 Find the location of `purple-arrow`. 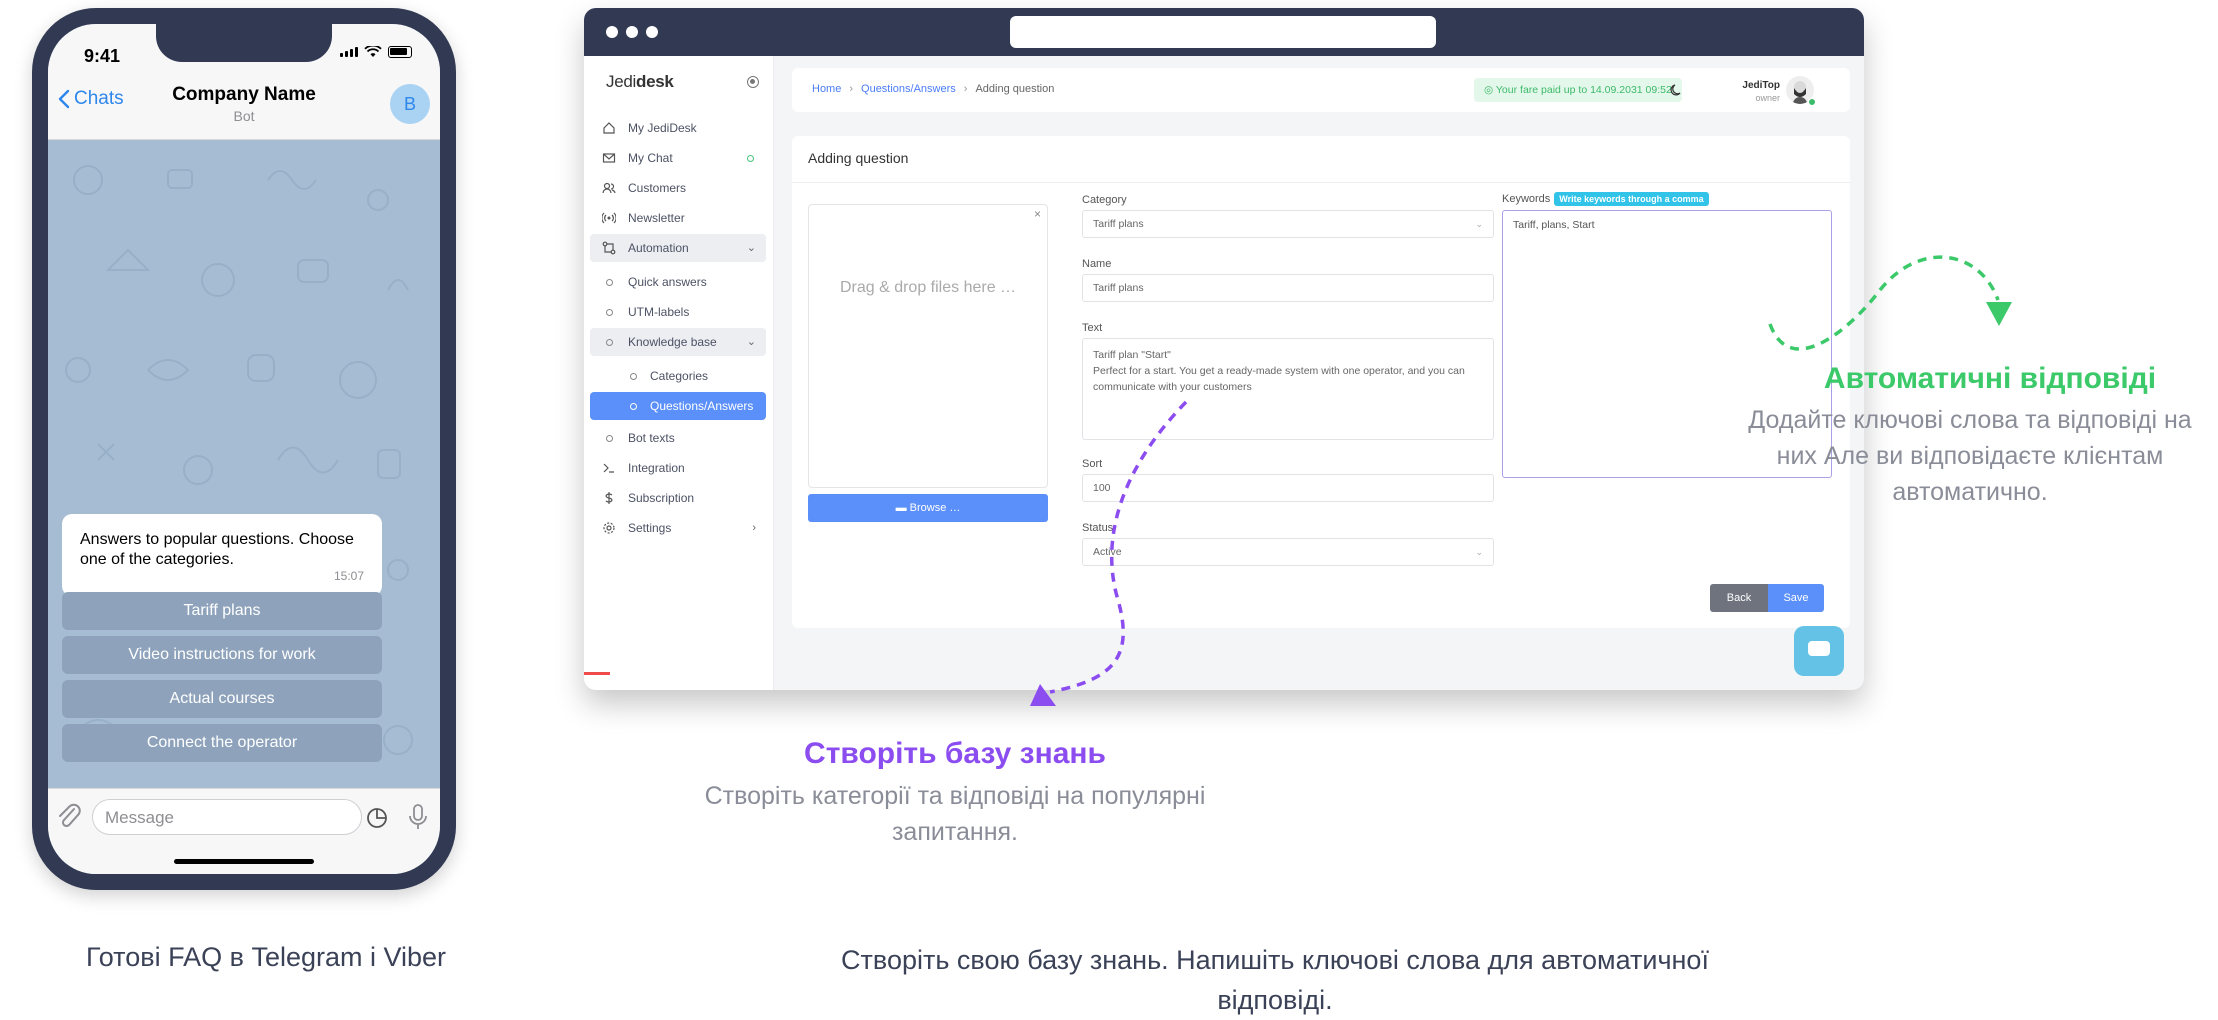

purple-arrow is located at coordinates (1118, 547).